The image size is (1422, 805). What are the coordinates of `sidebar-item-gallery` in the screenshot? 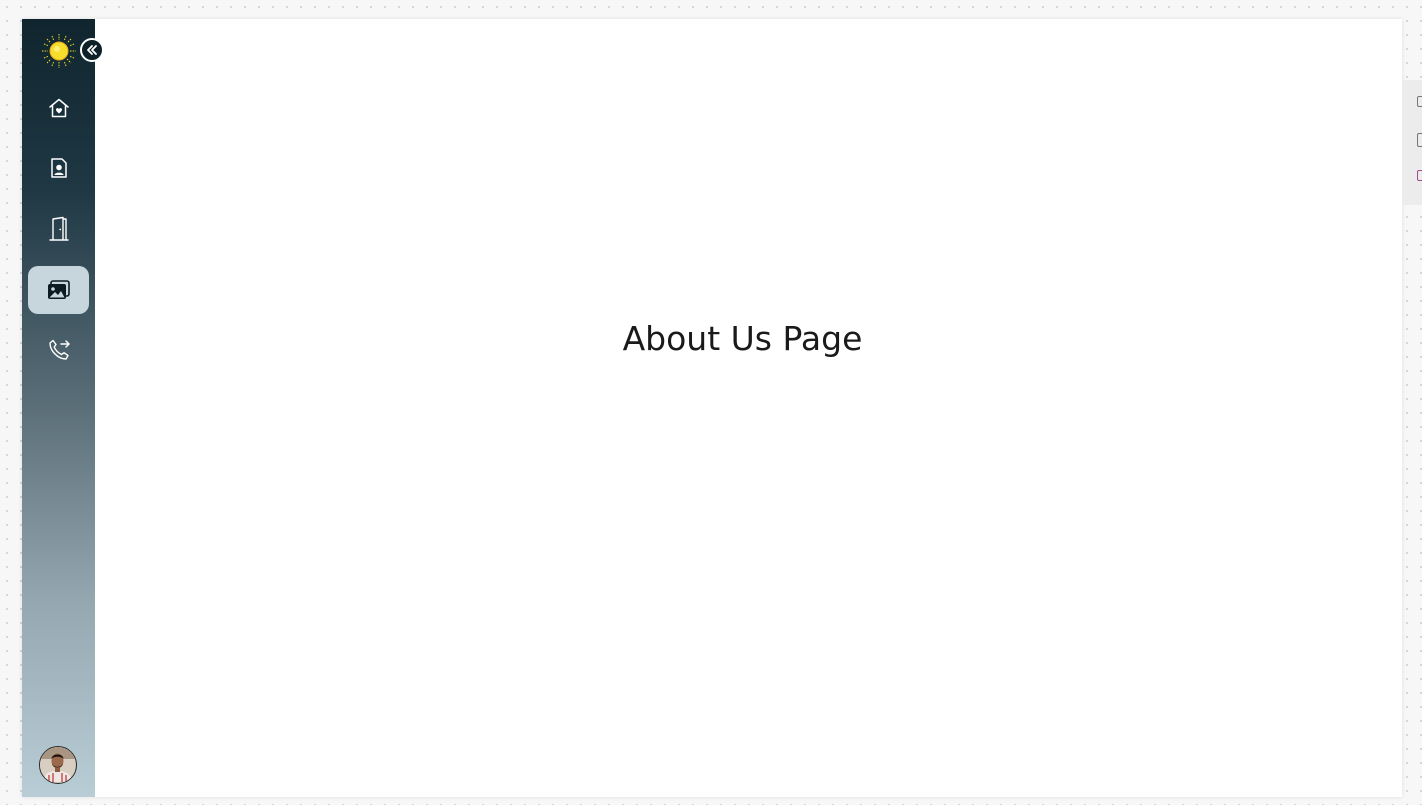 It's located at (58, 290).